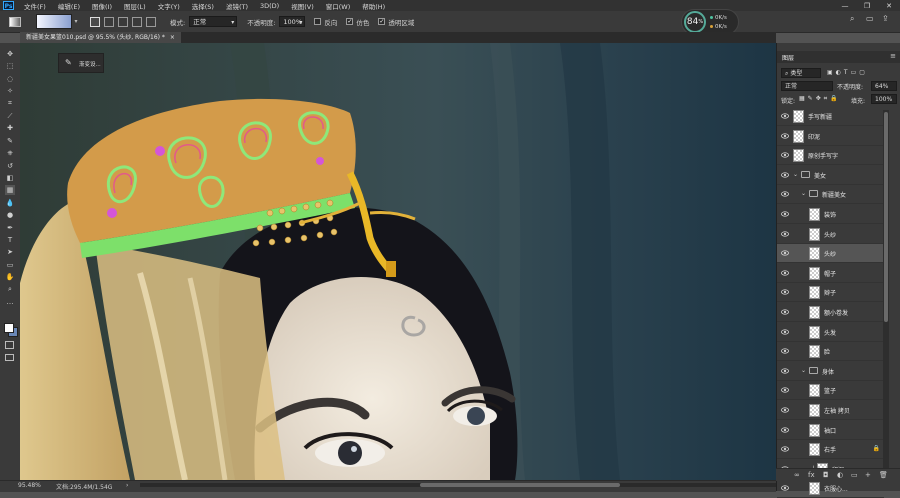  What do you see at coordinates (357, 22) in the screenshot?
I see `dither-checkbox: ✓ 仿色` at bounding box center [357, 22].